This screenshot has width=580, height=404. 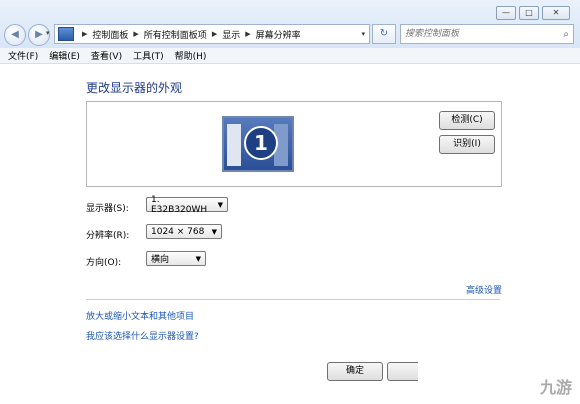 I want to click on identify-button: 识别(I), so click(x=467, y=144).